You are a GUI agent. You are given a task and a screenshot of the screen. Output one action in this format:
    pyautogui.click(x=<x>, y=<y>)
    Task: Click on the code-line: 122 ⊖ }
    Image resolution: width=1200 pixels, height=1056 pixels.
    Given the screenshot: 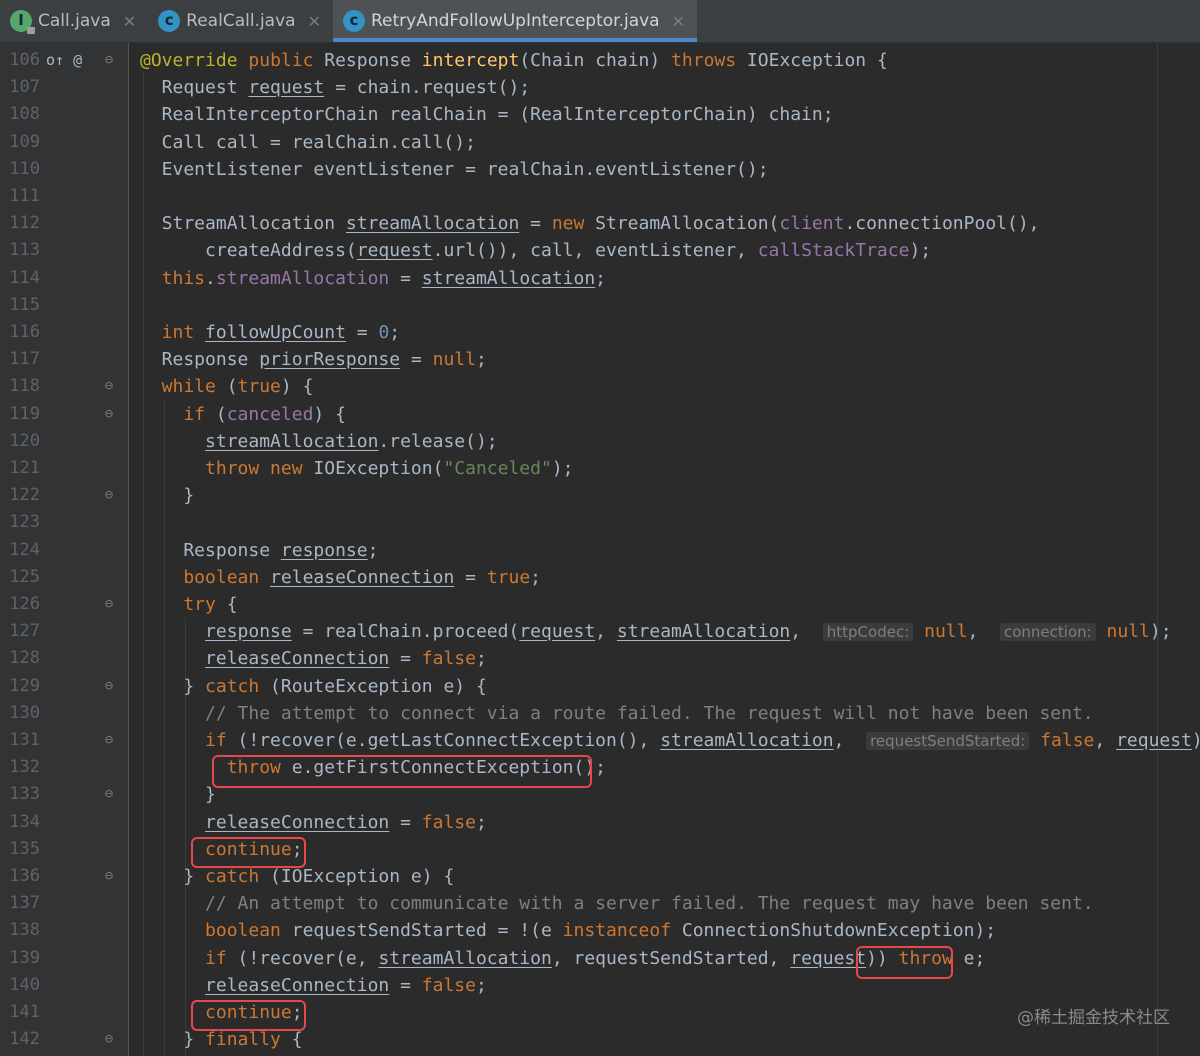 What is the action you would take?
    pyautogui.click(x=600, y=495)
    